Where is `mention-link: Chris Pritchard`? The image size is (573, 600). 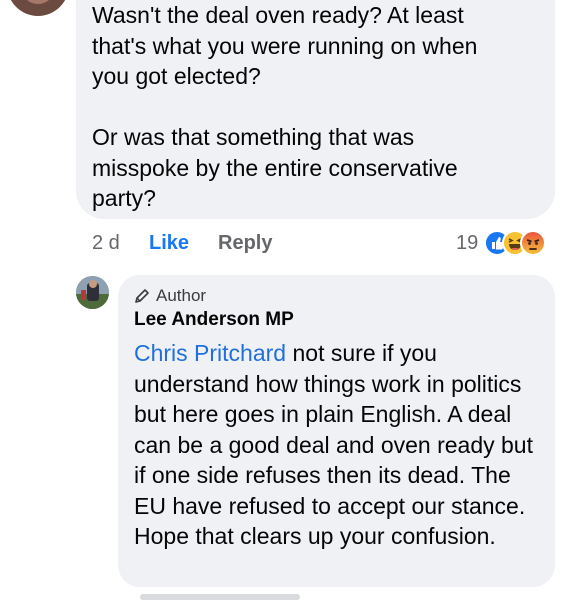 mention-link: Chris Pritchard is located at coordinates (210, 353).